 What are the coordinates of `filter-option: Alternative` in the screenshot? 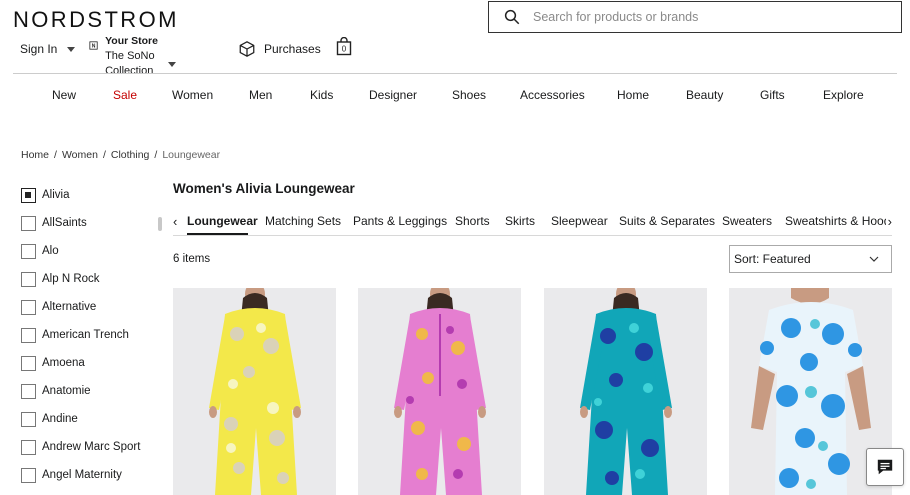 It's located at (80, 307).